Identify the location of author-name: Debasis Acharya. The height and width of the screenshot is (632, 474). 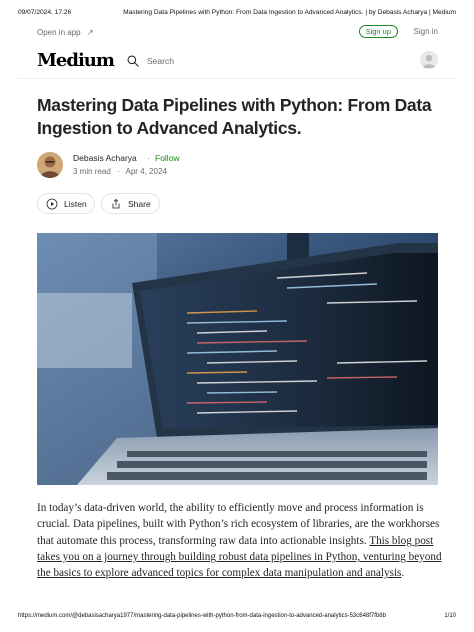
(105, 158).